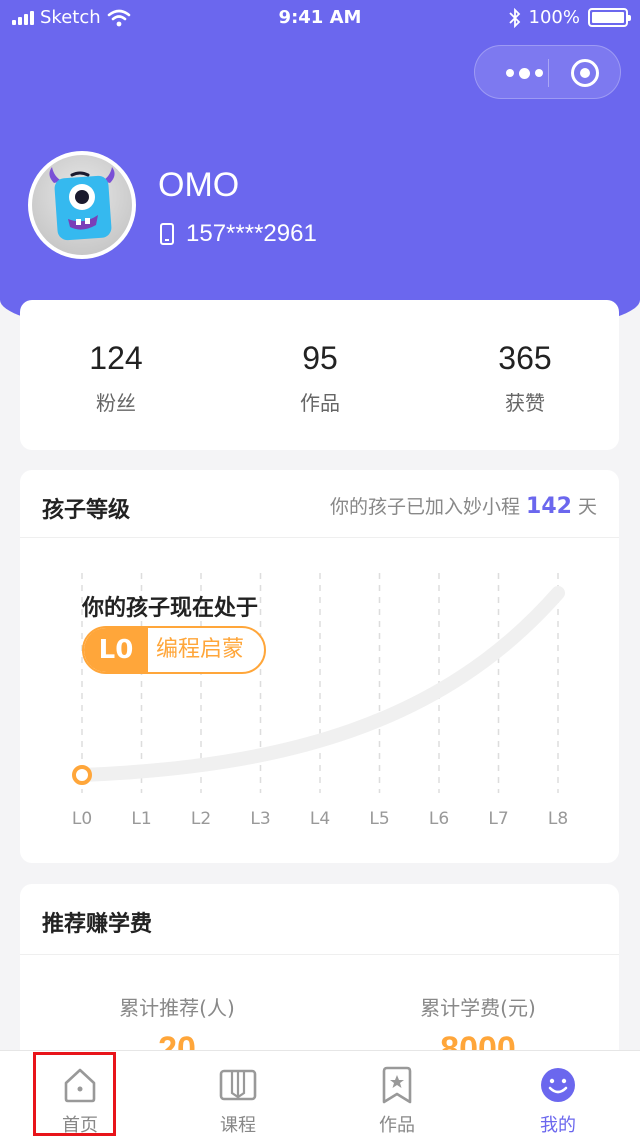 The image size is (640, 1136). What do you see at coordinates (238, 1125) in the screenshot?
I see `tab-label: 课程` at bounding box center [238, 1125].